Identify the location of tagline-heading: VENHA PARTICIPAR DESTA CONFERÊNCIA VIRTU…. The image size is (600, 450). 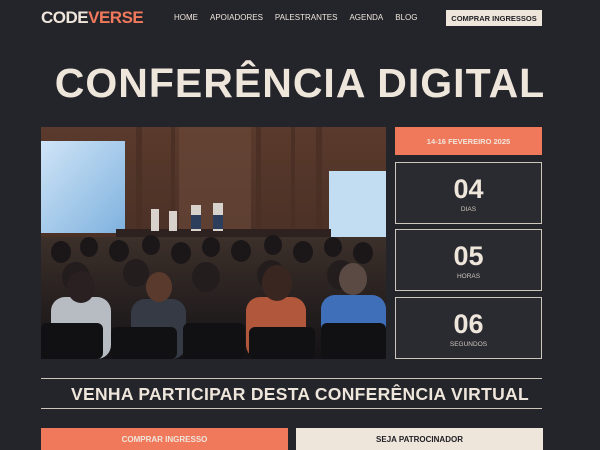
(300, 394).